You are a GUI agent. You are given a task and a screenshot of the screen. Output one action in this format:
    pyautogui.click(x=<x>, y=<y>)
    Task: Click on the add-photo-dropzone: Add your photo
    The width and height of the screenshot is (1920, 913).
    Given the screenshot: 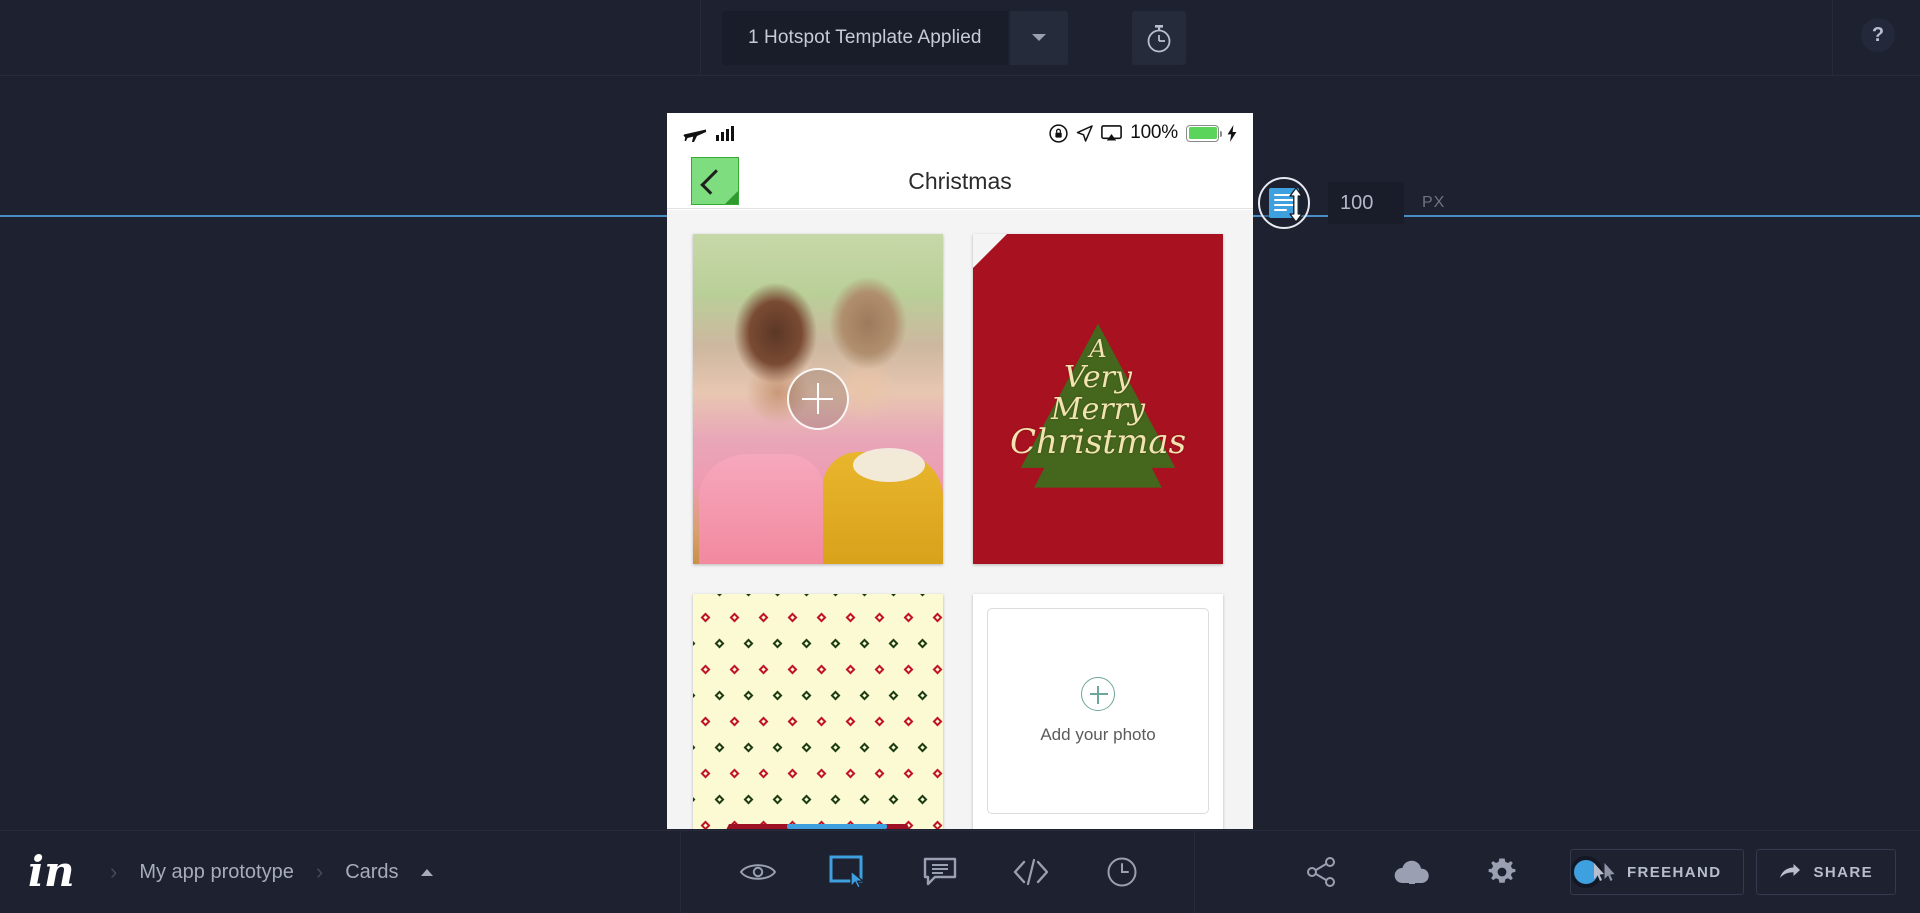 What is the action you would take?
    pyautogui.click(x=1098, y=711)
    